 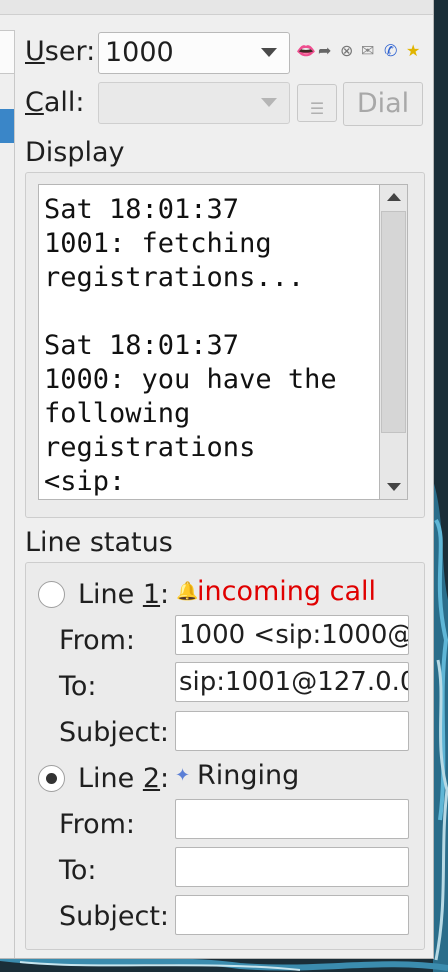 What do you see at coordinates (292, 867) in the screenshot?
I see `line-2-to-field` at bounding box center [292, 867].